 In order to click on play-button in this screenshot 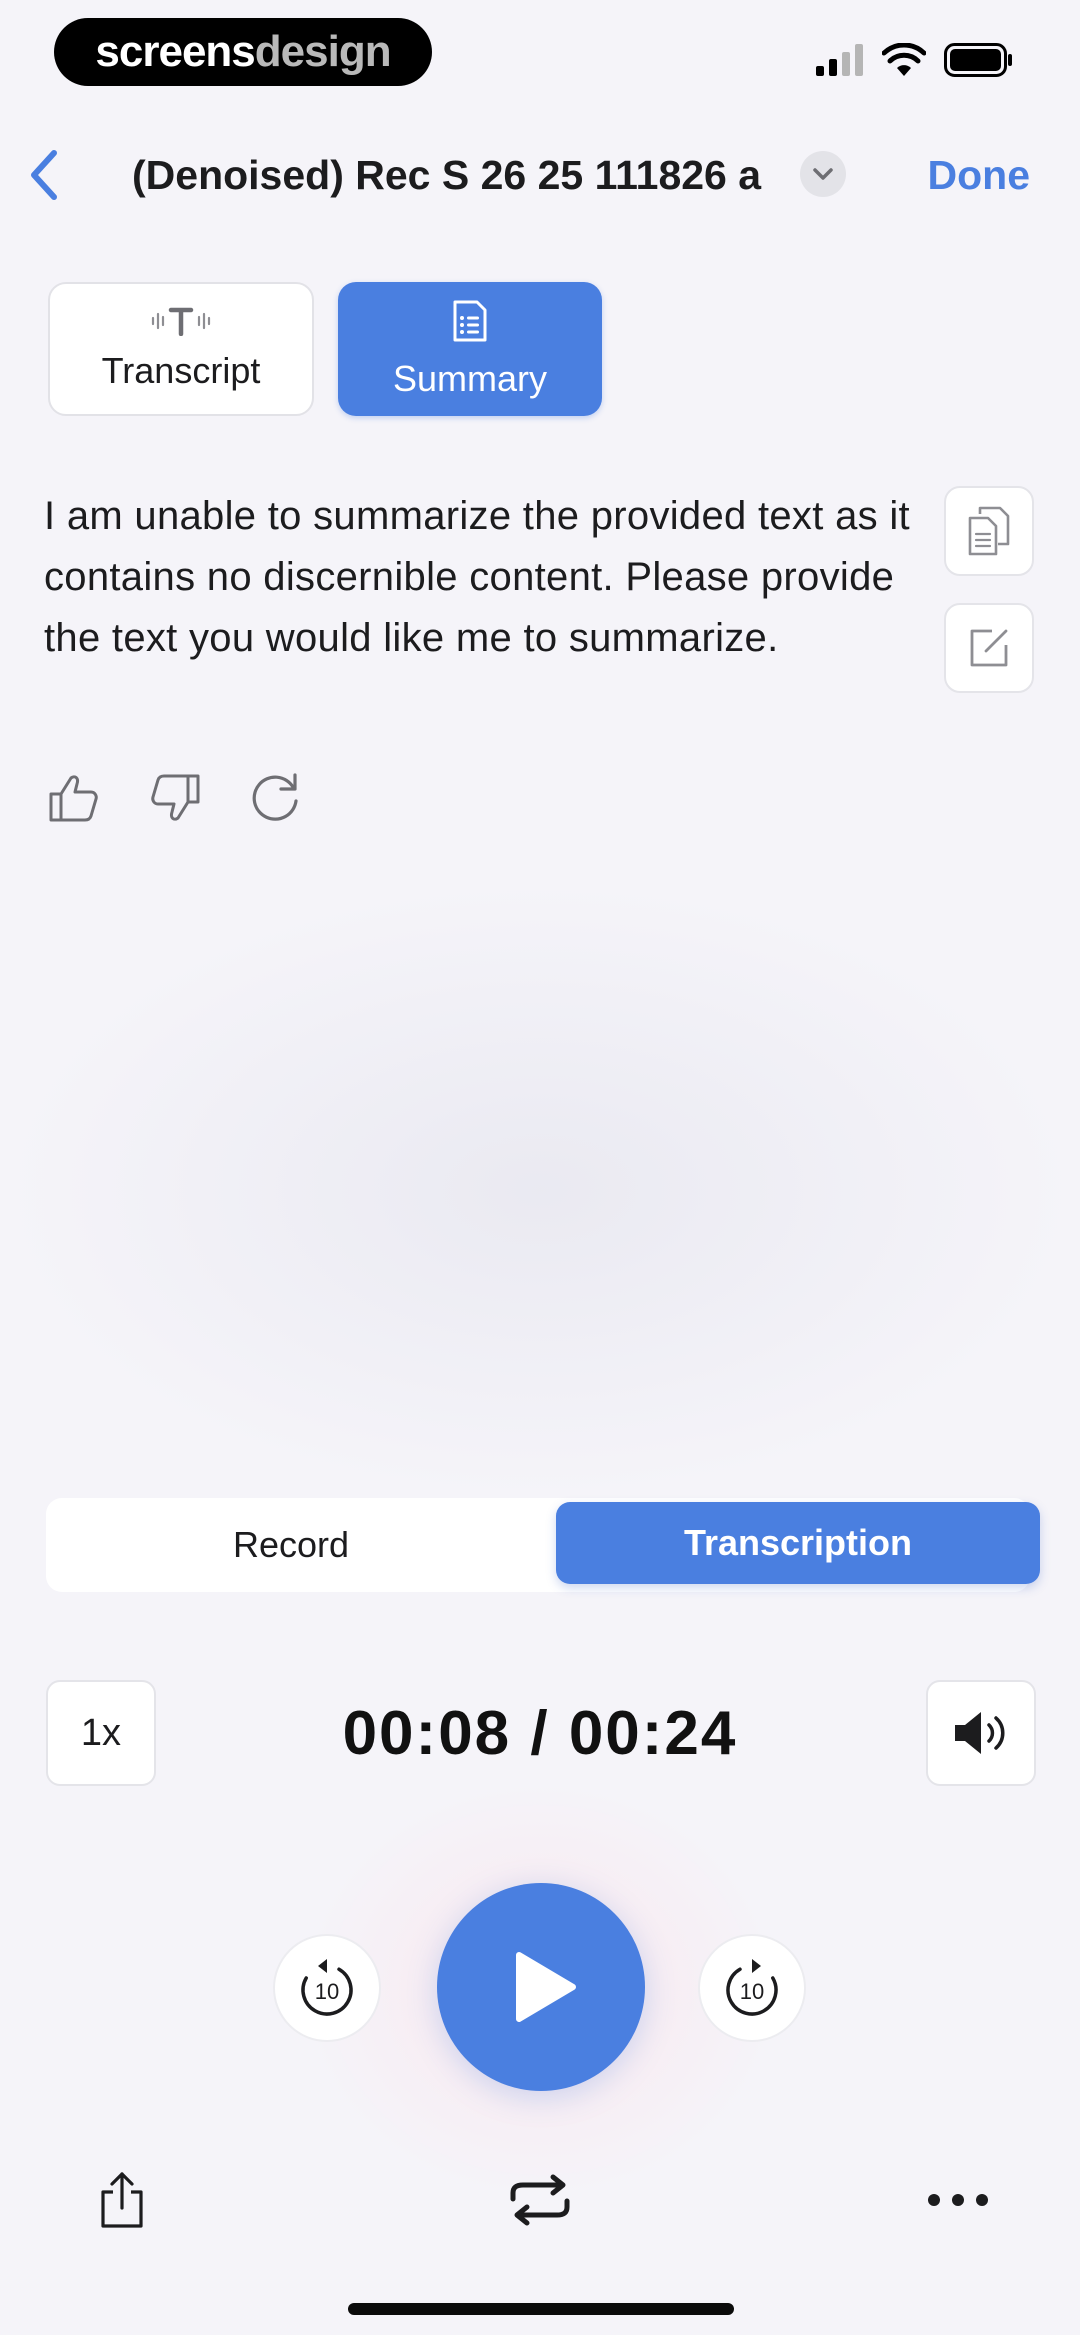, I will do `click(541, 1987)`.